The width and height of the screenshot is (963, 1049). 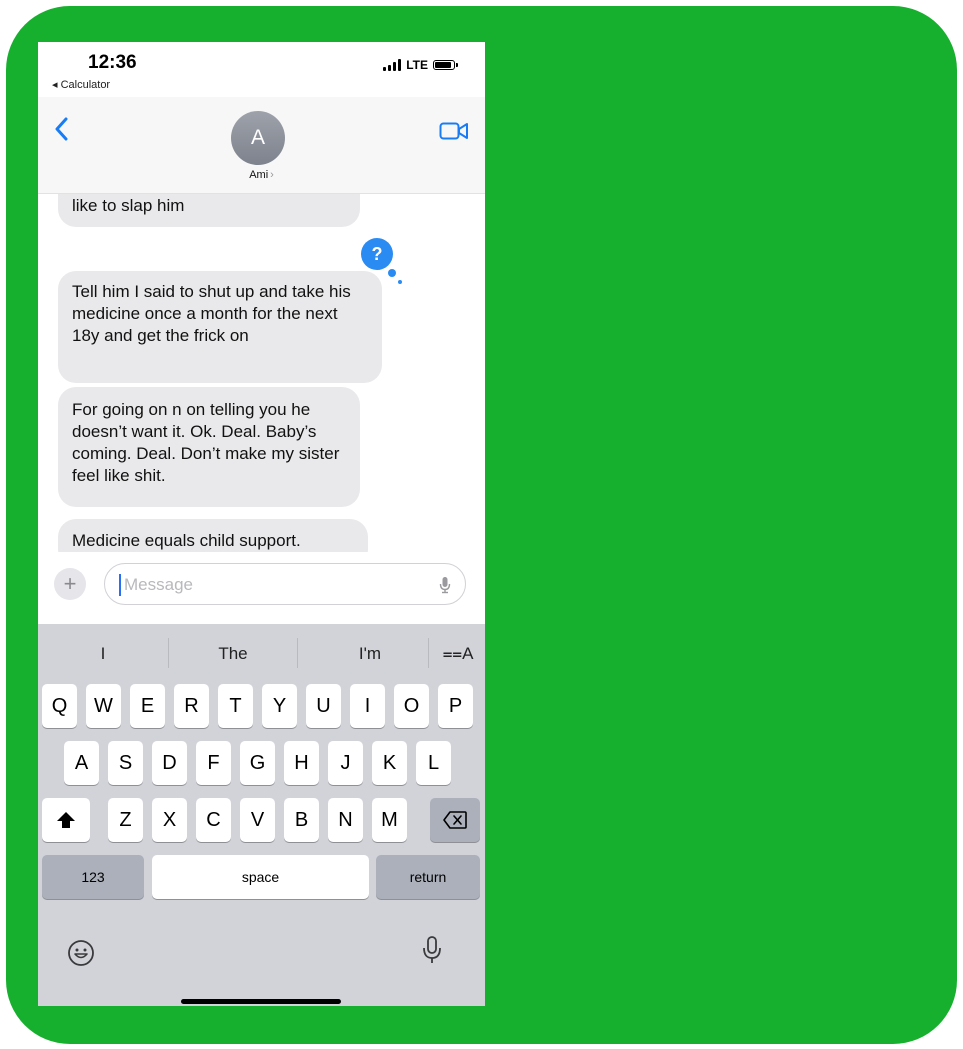 I want to click on delete-key, so click(x=455, y=820).